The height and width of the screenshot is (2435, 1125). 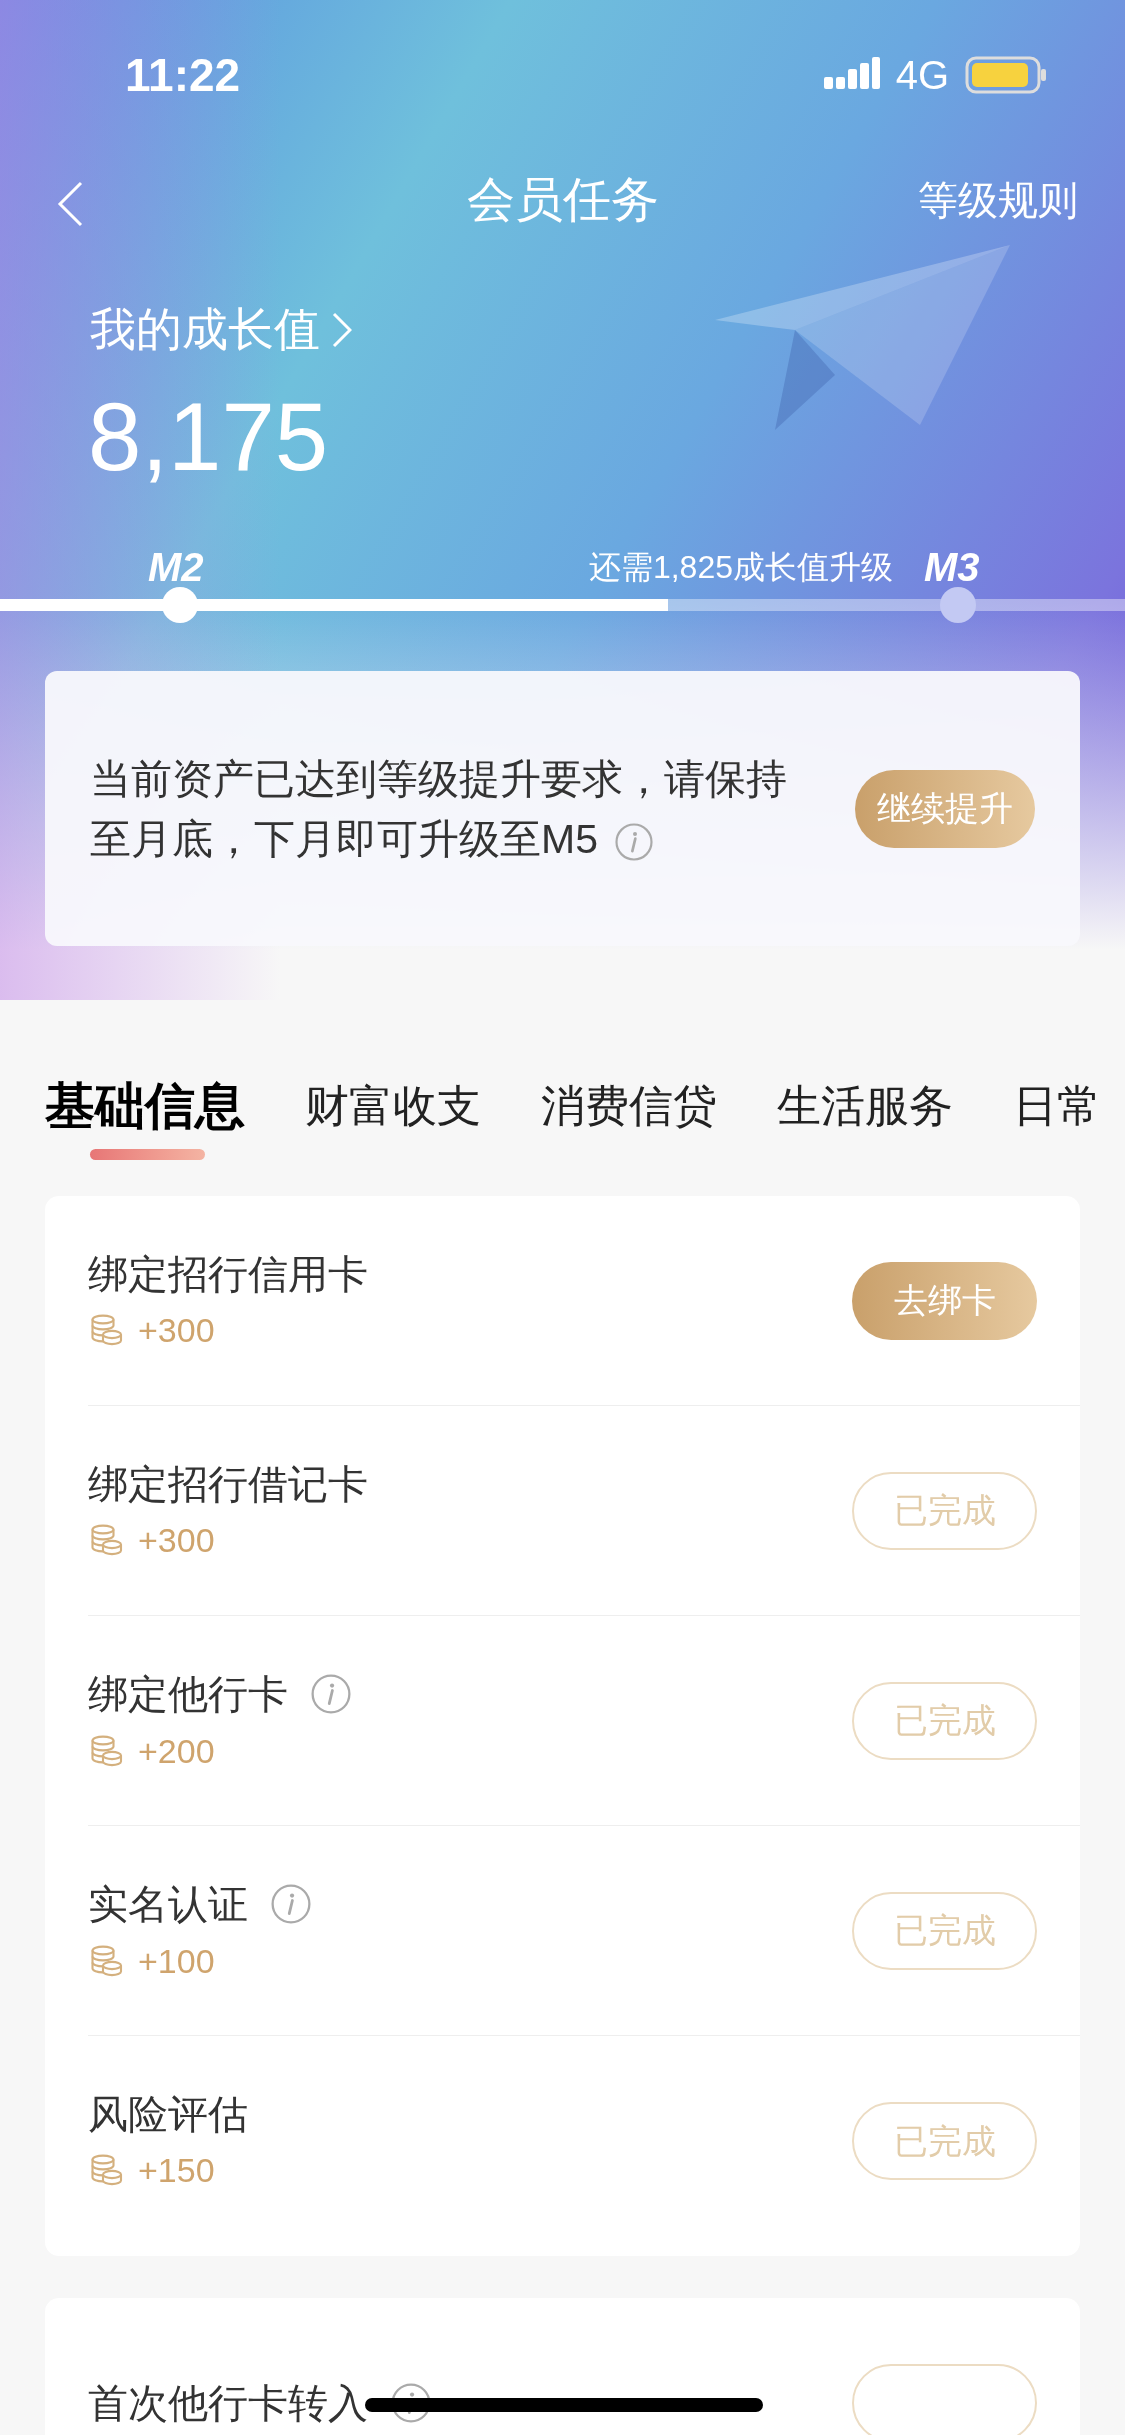 I want to click on chevron-right-icon, so click(x=342, y=329).